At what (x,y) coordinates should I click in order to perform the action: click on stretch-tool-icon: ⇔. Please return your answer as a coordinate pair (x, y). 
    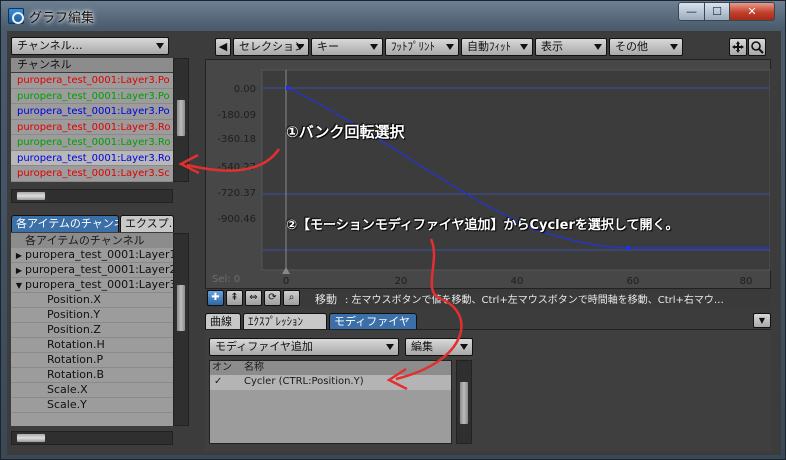
    Looking at the image, I should click on (253, 298).